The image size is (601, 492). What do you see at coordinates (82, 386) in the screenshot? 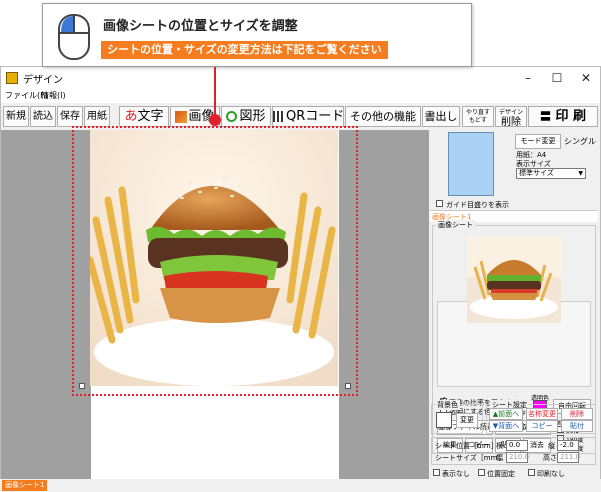
I see `resize-handle-bottom-left` at bounding box center [82, 386].